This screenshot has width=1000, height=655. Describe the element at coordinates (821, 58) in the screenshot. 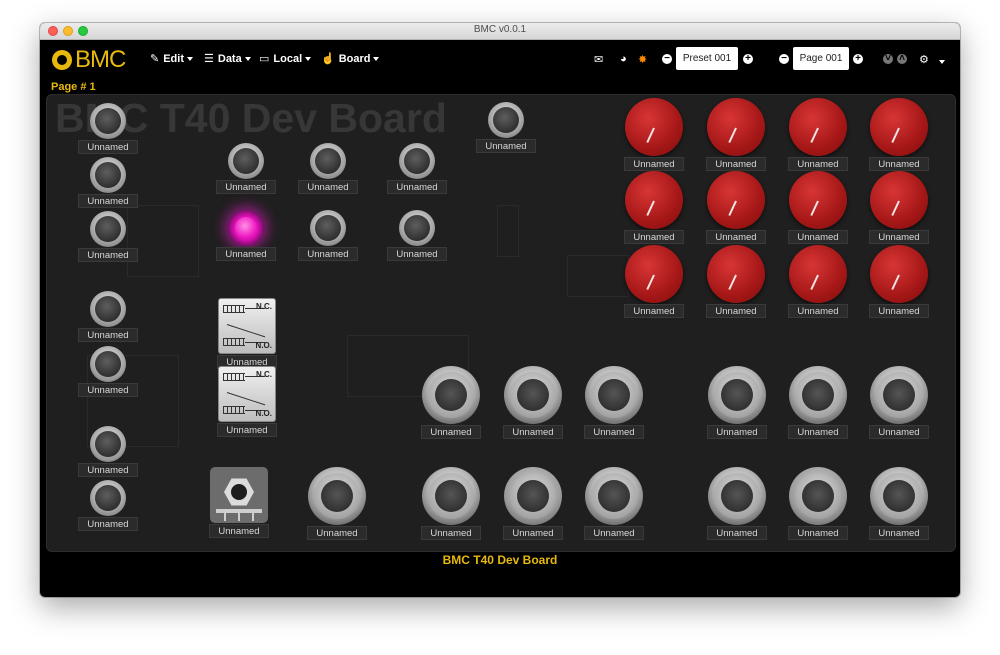

I see `page-selector: Page 001` at that location.